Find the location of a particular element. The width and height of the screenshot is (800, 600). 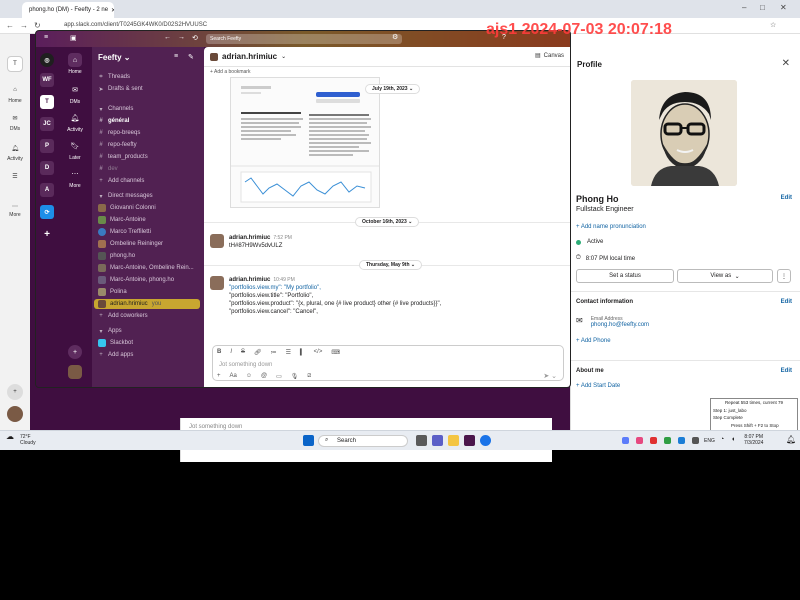

user-avatar is located at coordinates (75, 373).